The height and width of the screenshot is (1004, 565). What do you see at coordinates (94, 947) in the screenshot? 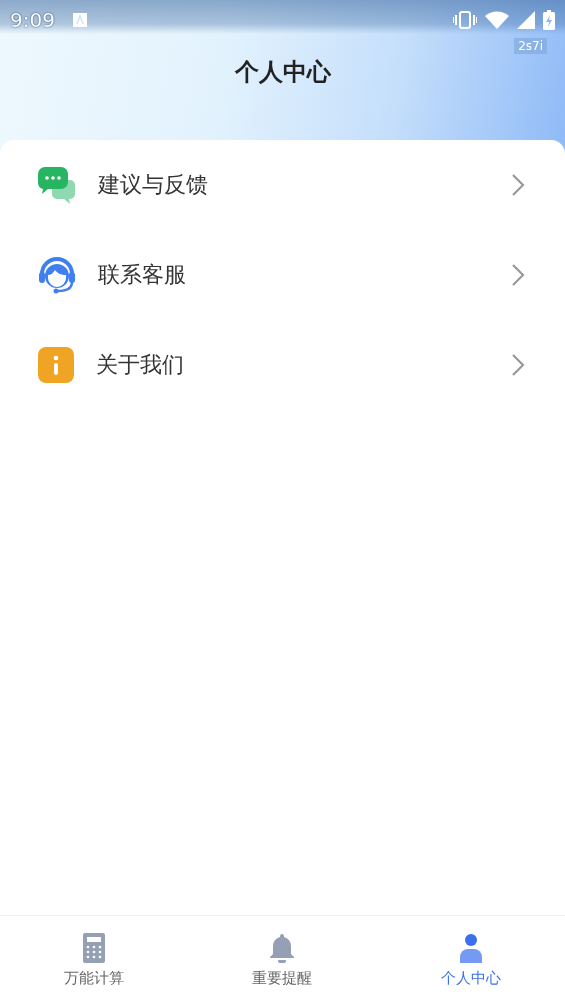
I see `calculator-icon` at bounding box center [94, 947].